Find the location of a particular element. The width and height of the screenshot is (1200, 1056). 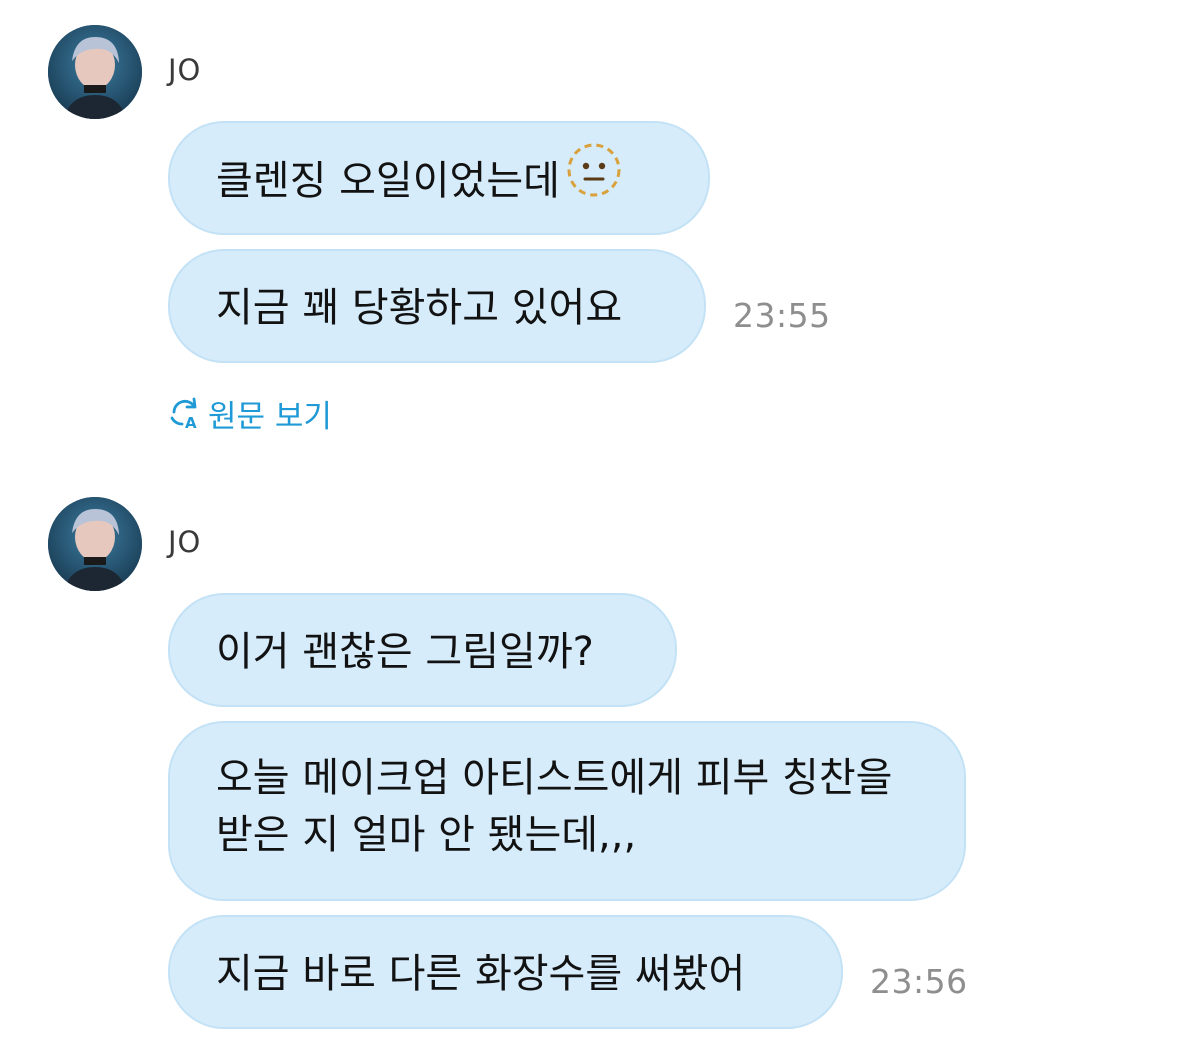

message-bubble: 지금 꽤 당황하고 있어요 is located at coordinates (437, 306).